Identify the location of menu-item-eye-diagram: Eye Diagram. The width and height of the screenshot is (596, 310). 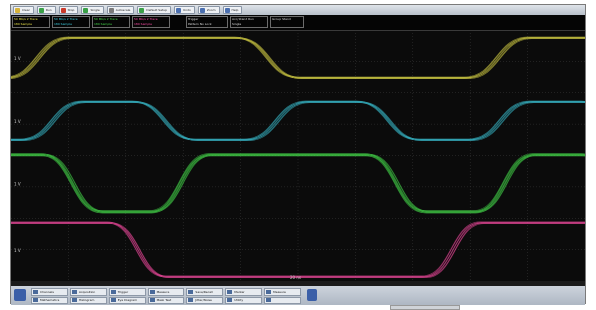
(127, 300).